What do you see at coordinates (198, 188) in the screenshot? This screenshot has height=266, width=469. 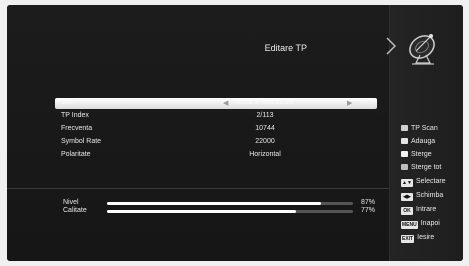 I see `divider` at bounding box center [198, 188].